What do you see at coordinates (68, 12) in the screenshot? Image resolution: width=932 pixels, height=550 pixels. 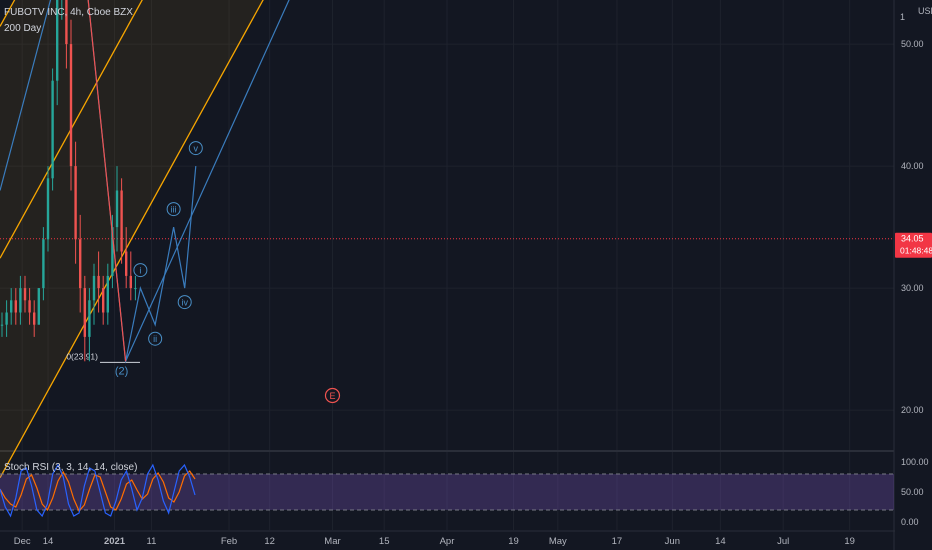 I see `symbol-title: FUBOTV INC, 4h, Cboe BZX` at bounding box center [68, 12].